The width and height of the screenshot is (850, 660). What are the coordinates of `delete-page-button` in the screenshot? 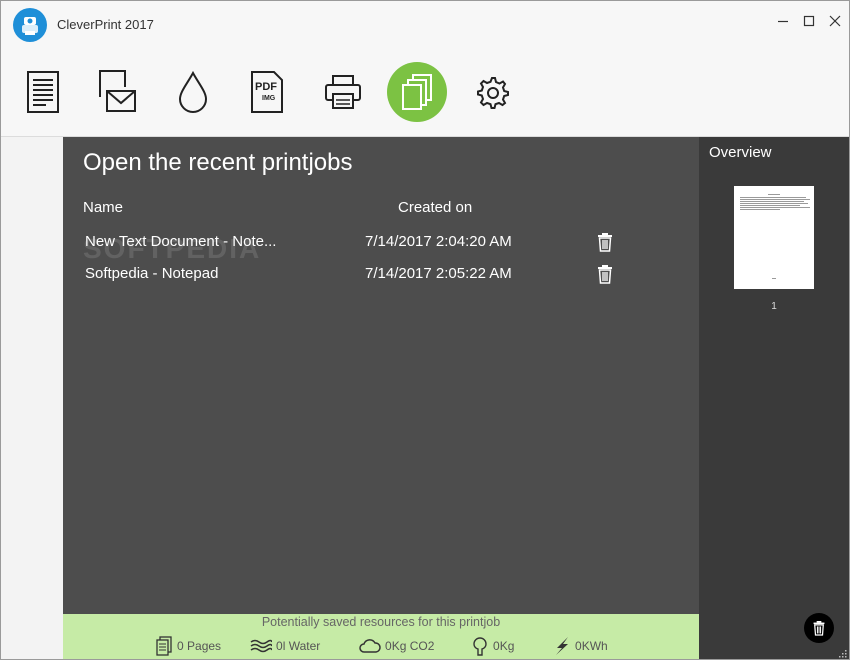 It's located at (819, 628).